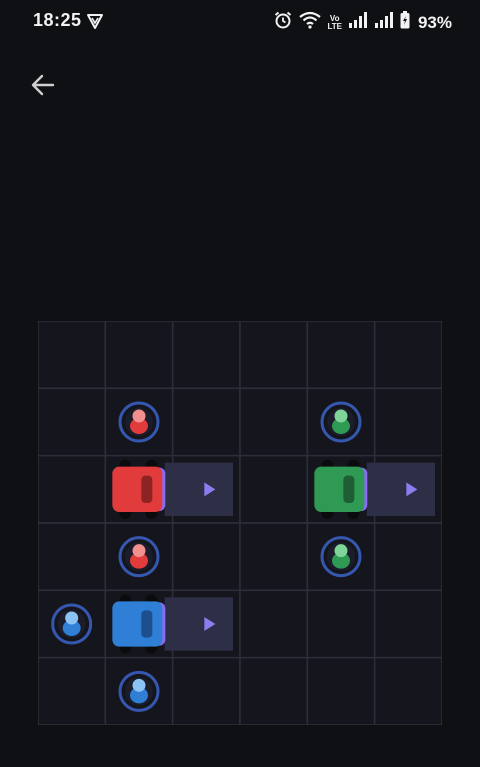  What do you see at coordinates (384, 22) in the screenshot?
I see `signal-2-icon` at bounding box center [384, 22].